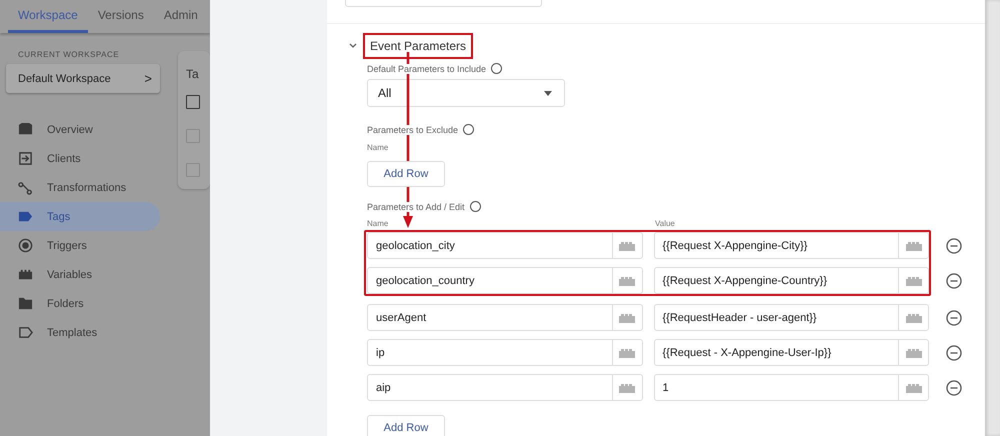  What do you see at coordinates (504, 245) in the screenshot?
I see `text-field: geolocation_city` at bounding box center [504, 245].